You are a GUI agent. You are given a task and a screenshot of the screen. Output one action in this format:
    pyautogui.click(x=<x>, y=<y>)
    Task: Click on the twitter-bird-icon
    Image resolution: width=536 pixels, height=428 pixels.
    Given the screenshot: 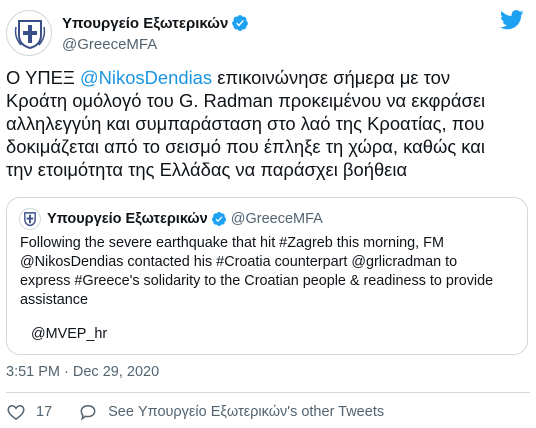 What is the action you would take?
    pyautogui.click(x=512, y=20)
    